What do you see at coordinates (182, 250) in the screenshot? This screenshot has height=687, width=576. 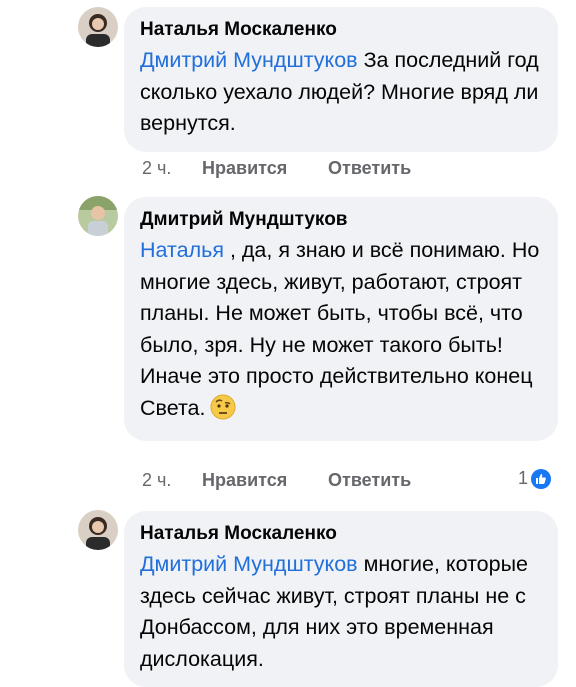 I see `mention-link: Наталья` at bounding box center [182, 250].